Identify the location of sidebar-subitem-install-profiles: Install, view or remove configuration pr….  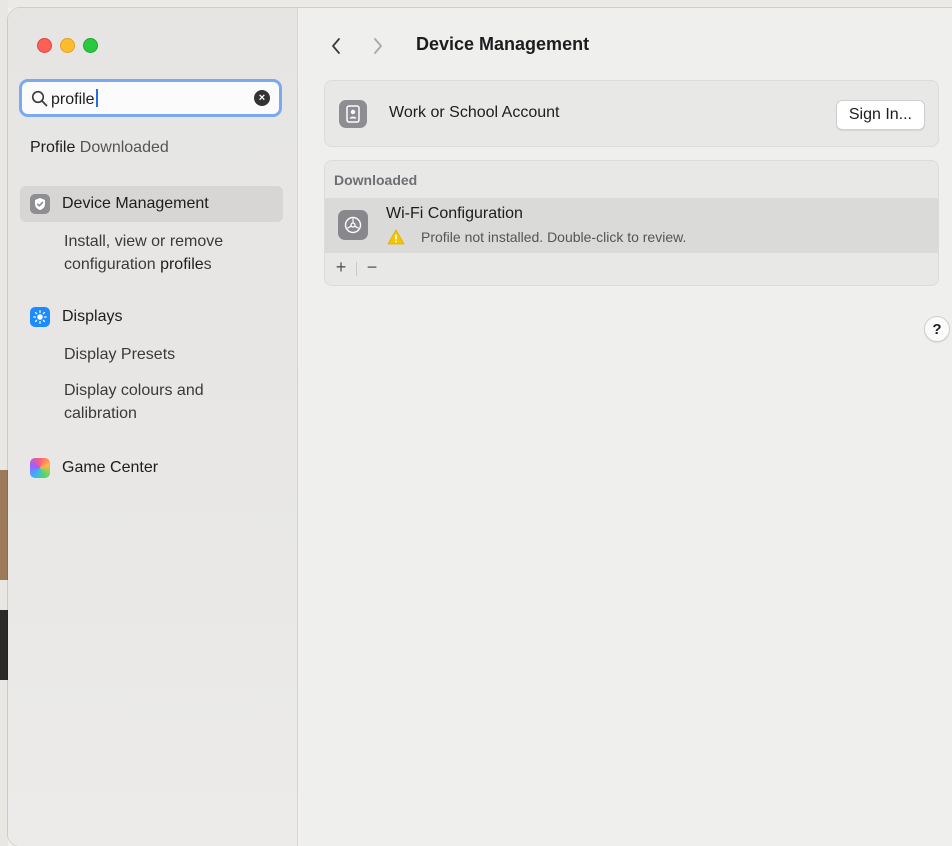
(143, 253).